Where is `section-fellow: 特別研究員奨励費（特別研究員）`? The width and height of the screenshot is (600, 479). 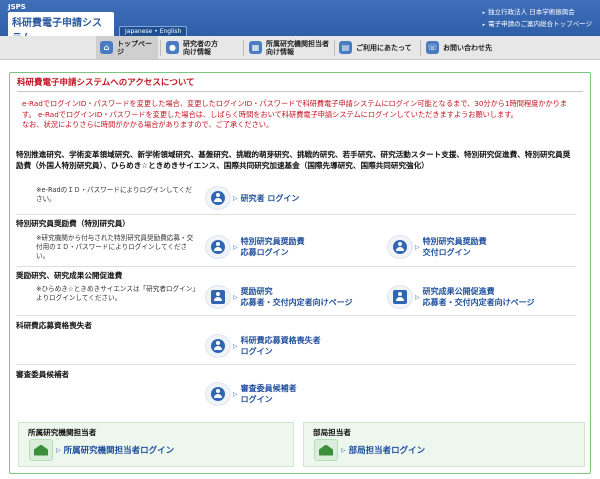
section-fellow: 特別研究員奨励費（特別研究員） is located at coordinates (296, 223).